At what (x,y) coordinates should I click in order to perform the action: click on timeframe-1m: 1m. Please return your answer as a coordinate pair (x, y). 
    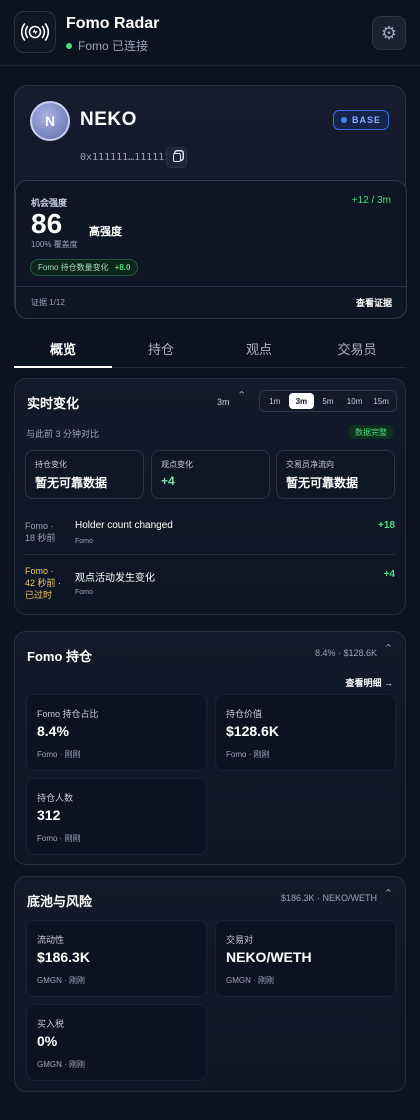
    Looking at the image, I should click on (275, 401).